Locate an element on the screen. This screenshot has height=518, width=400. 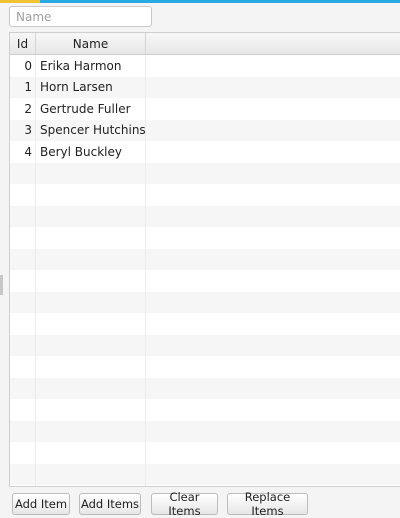
column-header-filler is located at coordinates (273, 43).